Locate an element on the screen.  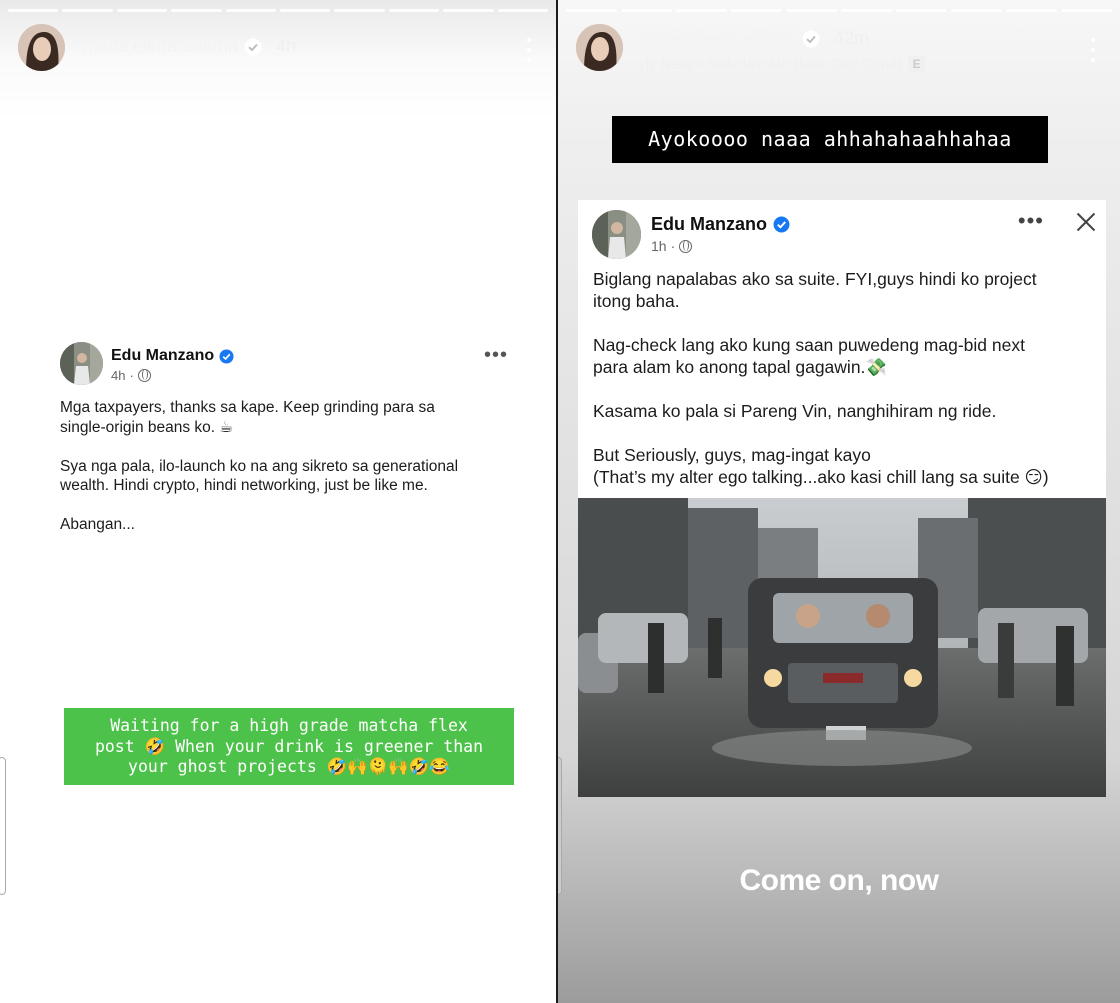
overlay-text: Come on, now is located at coordinates (839, 880).